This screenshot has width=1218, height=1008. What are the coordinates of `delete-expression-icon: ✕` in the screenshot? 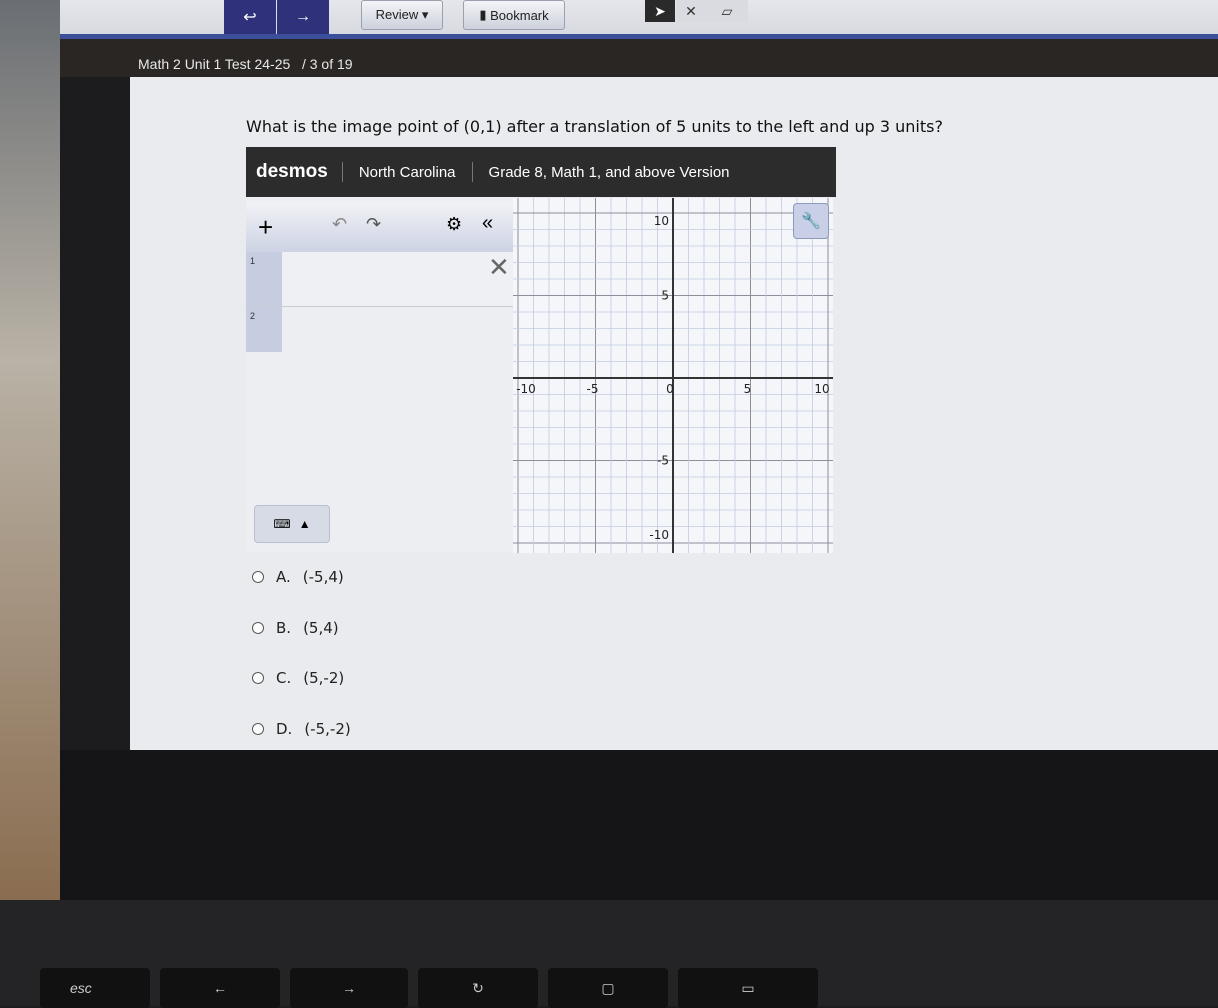 It's located at (499, 267).